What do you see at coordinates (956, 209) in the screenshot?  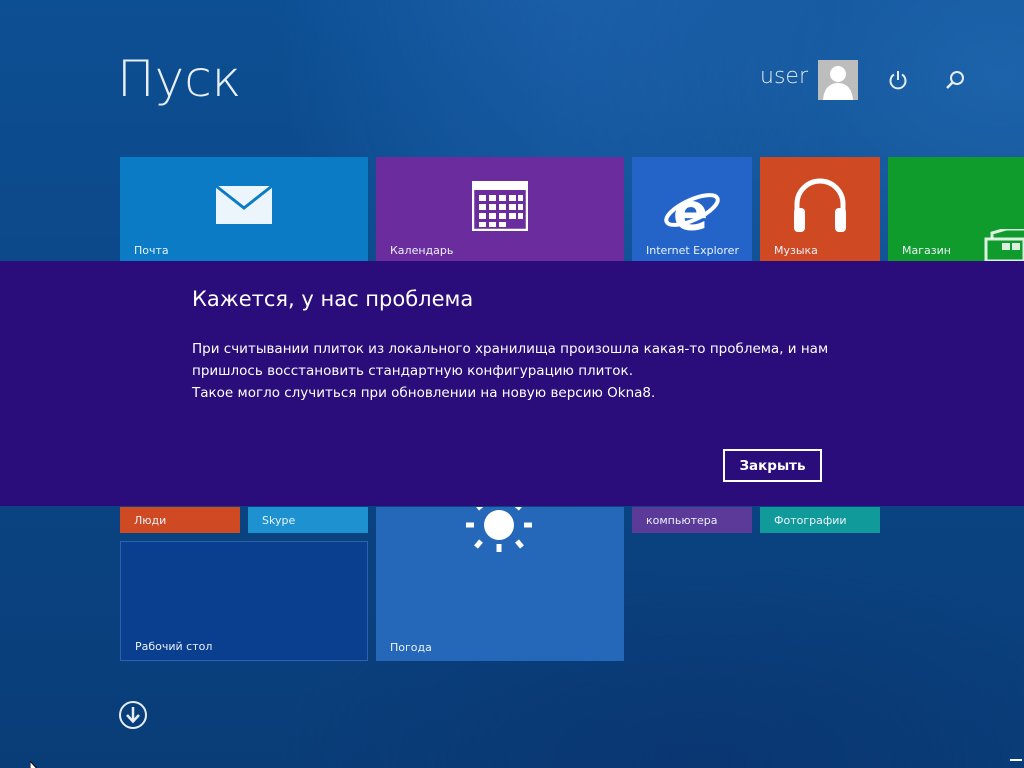 I see `tile-store: Магазин` at bounding box center [956, 209].